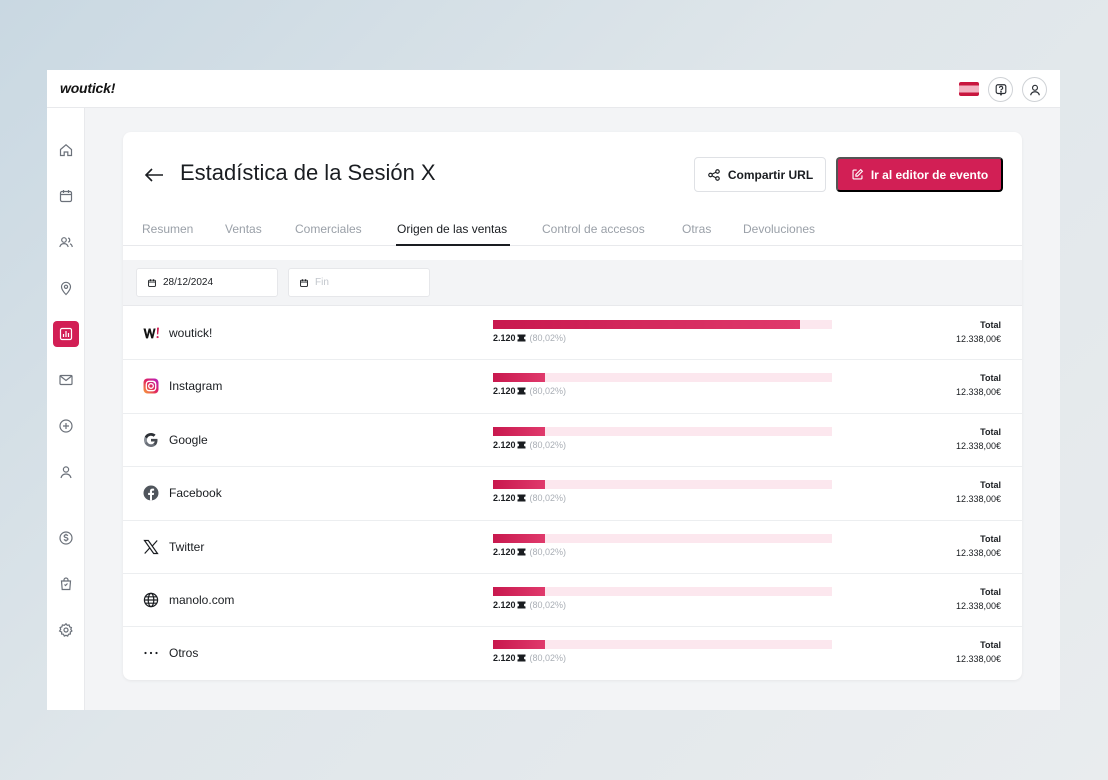  What do you see at coordinates (572, 547) in the screenshot?
I see `source-row-twitter: Twitter 2.120 (80,02%) Total 12.338,00€` at bounding box center [572, 547].